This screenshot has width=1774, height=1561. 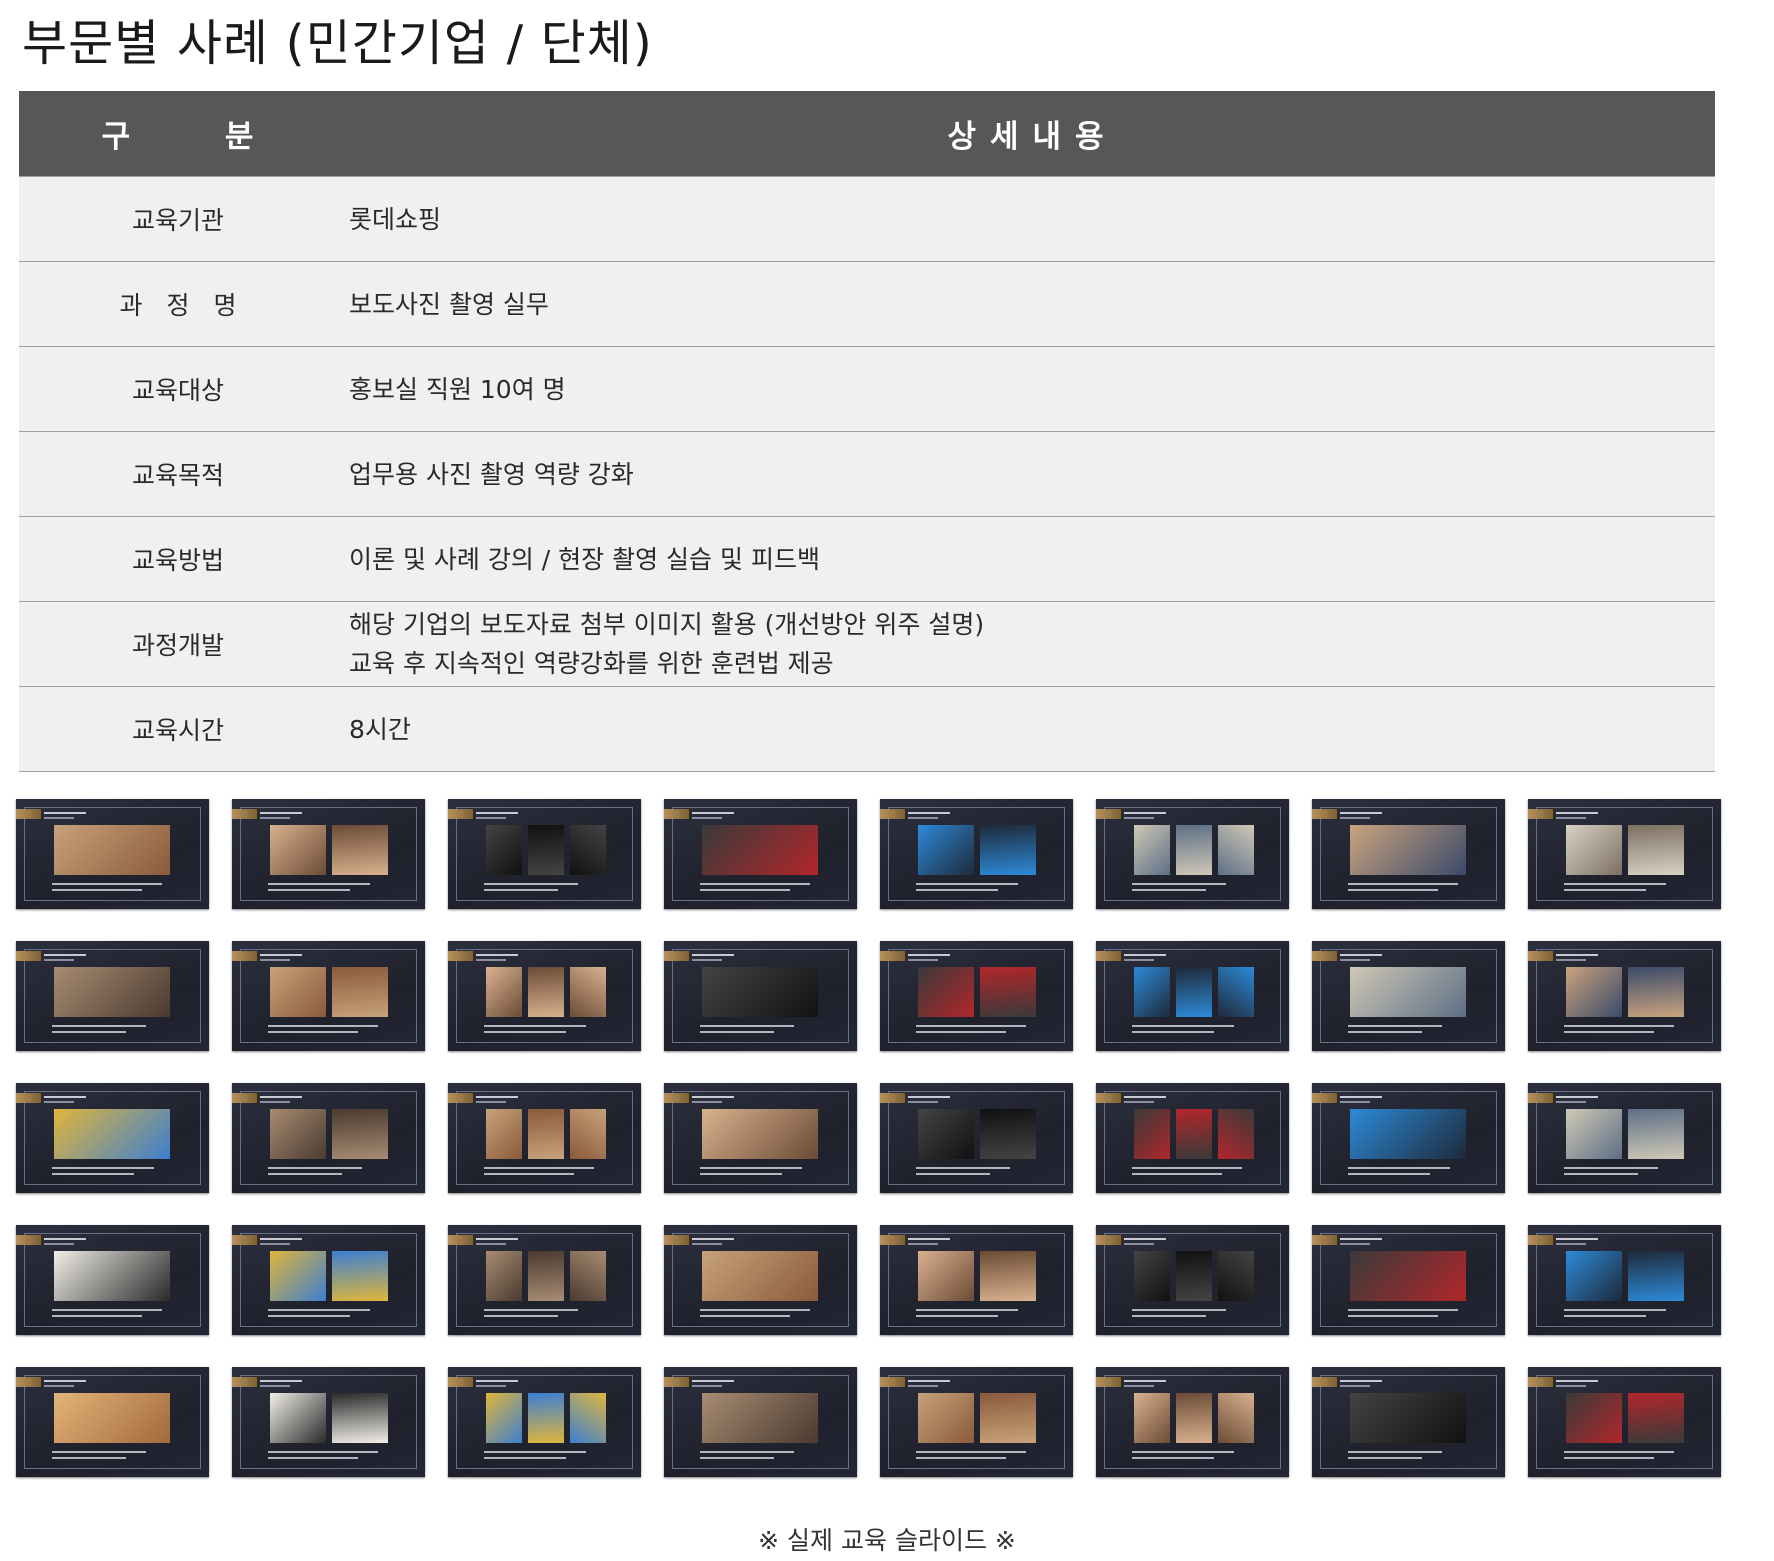 I want to click on row-value-target: 홍보실 직원 10여 명, so click(x=1026, y=389).